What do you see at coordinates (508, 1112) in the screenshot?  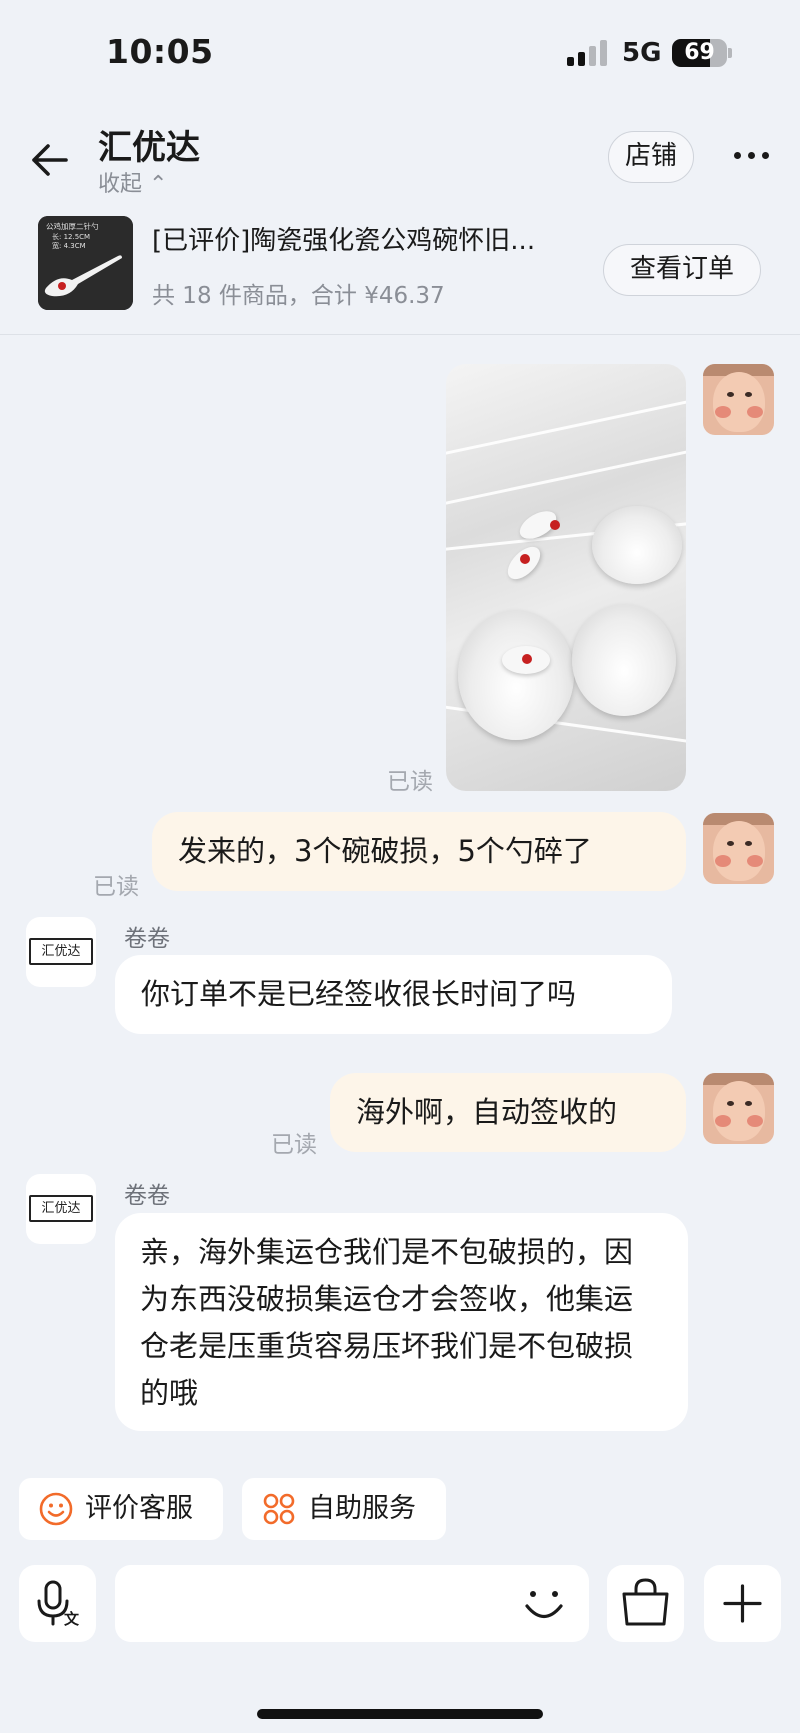 I see `message-bubble-mine: 海外啊，自动签收的` at bounding box center [508, 1112].